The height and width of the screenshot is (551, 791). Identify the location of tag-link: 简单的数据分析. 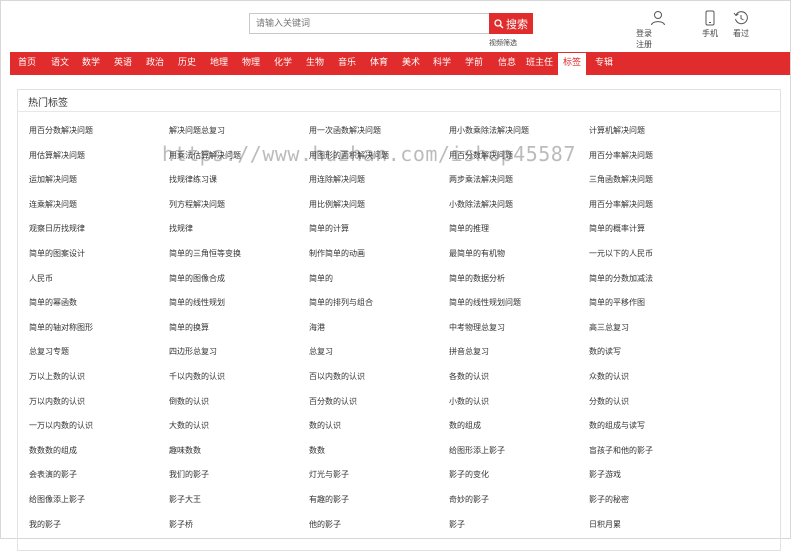
(477, 279).